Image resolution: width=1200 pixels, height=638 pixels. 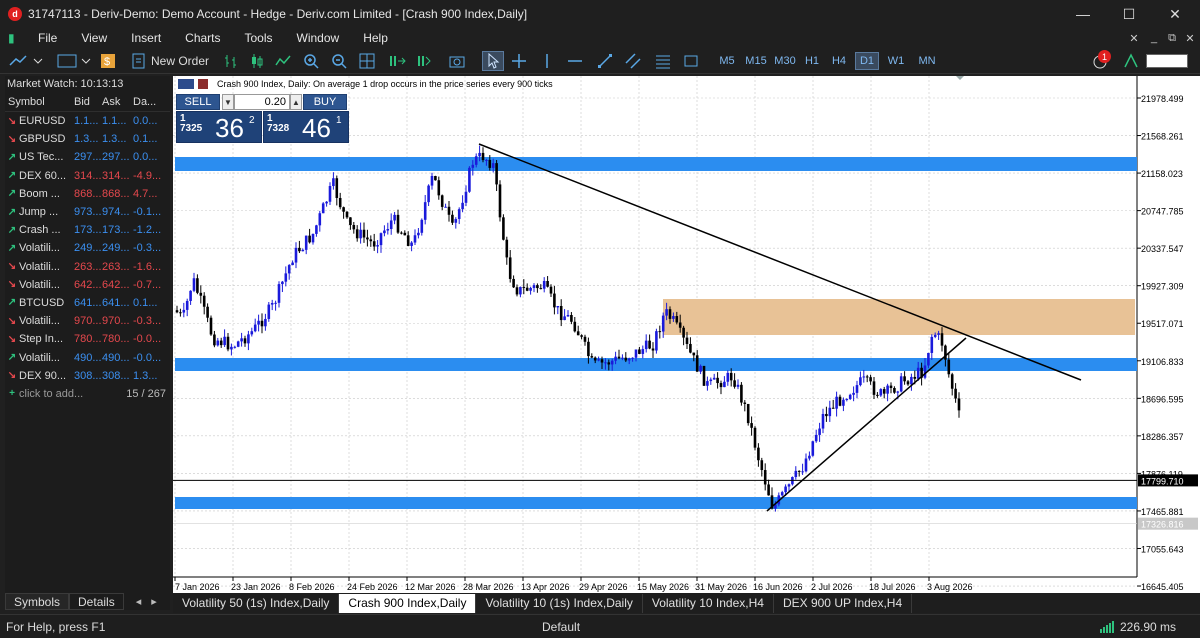 What do you see at coordinates (1131, 61) in the screenshot?
I see `algo-trading-icon` at bounding box center [1131, 61].